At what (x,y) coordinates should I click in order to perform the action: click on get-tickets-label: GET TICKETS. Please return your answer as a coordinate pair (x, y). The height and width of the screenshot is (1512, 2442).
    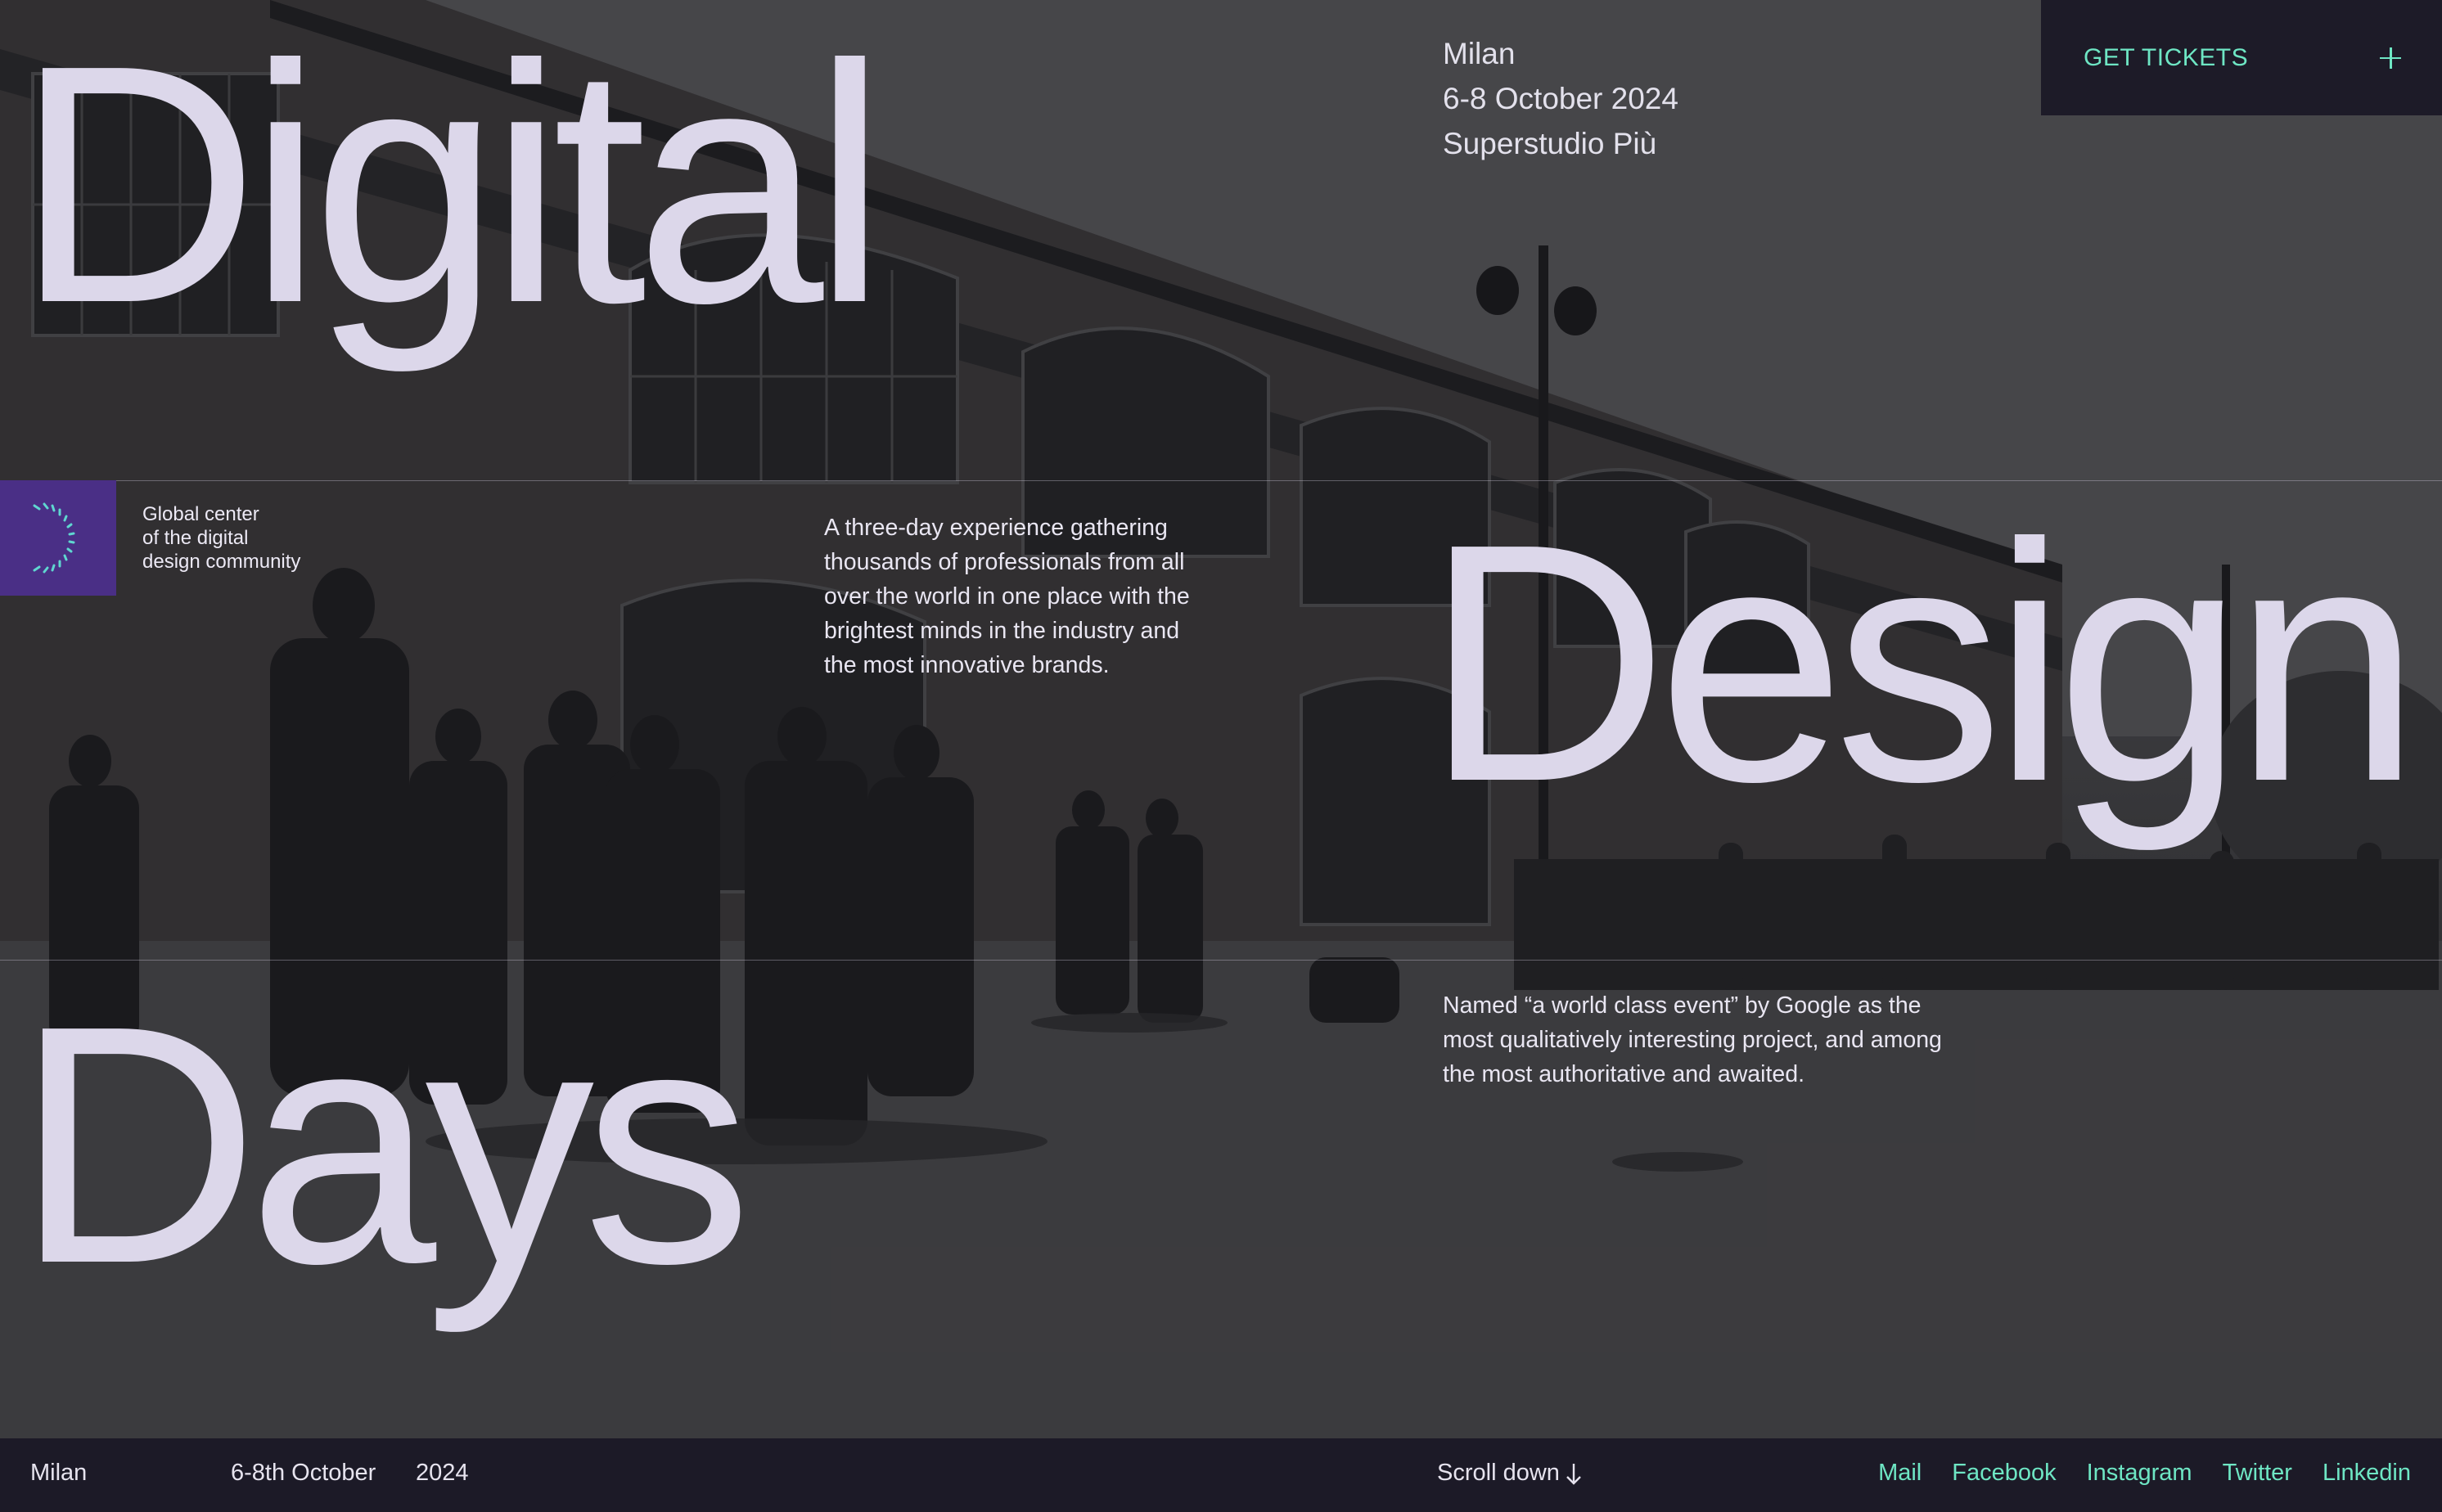
    Looking at the image, I should click on (2166, 57).